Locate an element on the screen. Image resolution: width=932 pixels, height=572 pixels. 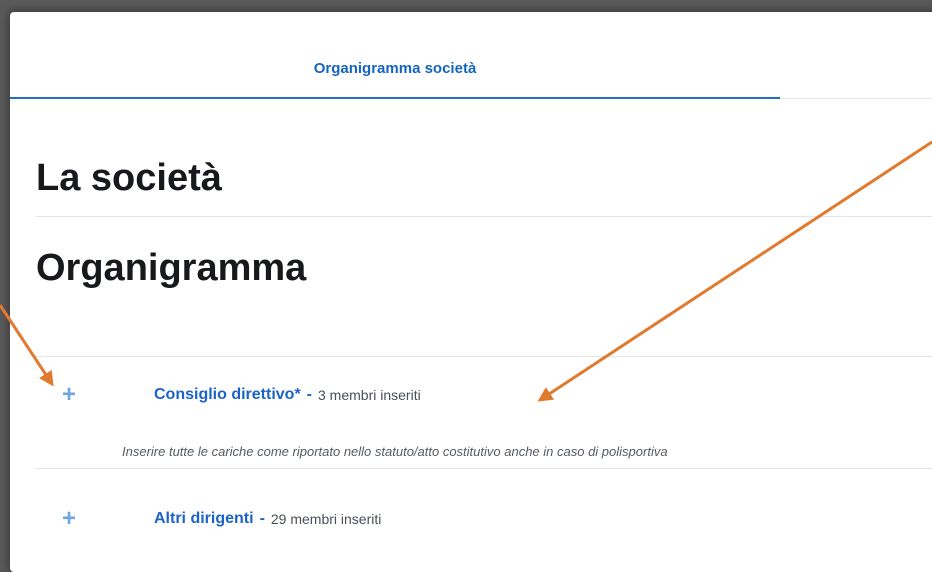
accordion-title: Consiglio direttivo* is located at coordinates (227, 395).